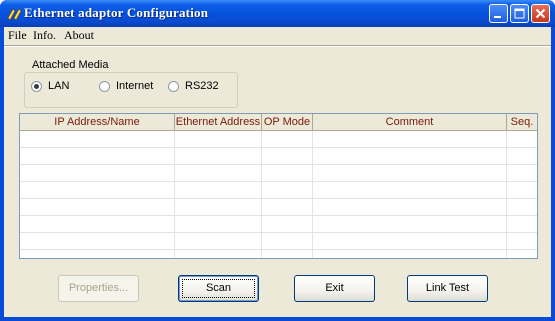 The width and height of the screenshot is (555, 321). What do you see at coordinates (287, 122) in the screenshot?
I see `column-header-op-mode: OP Mode` at bounding box center [287, 122].